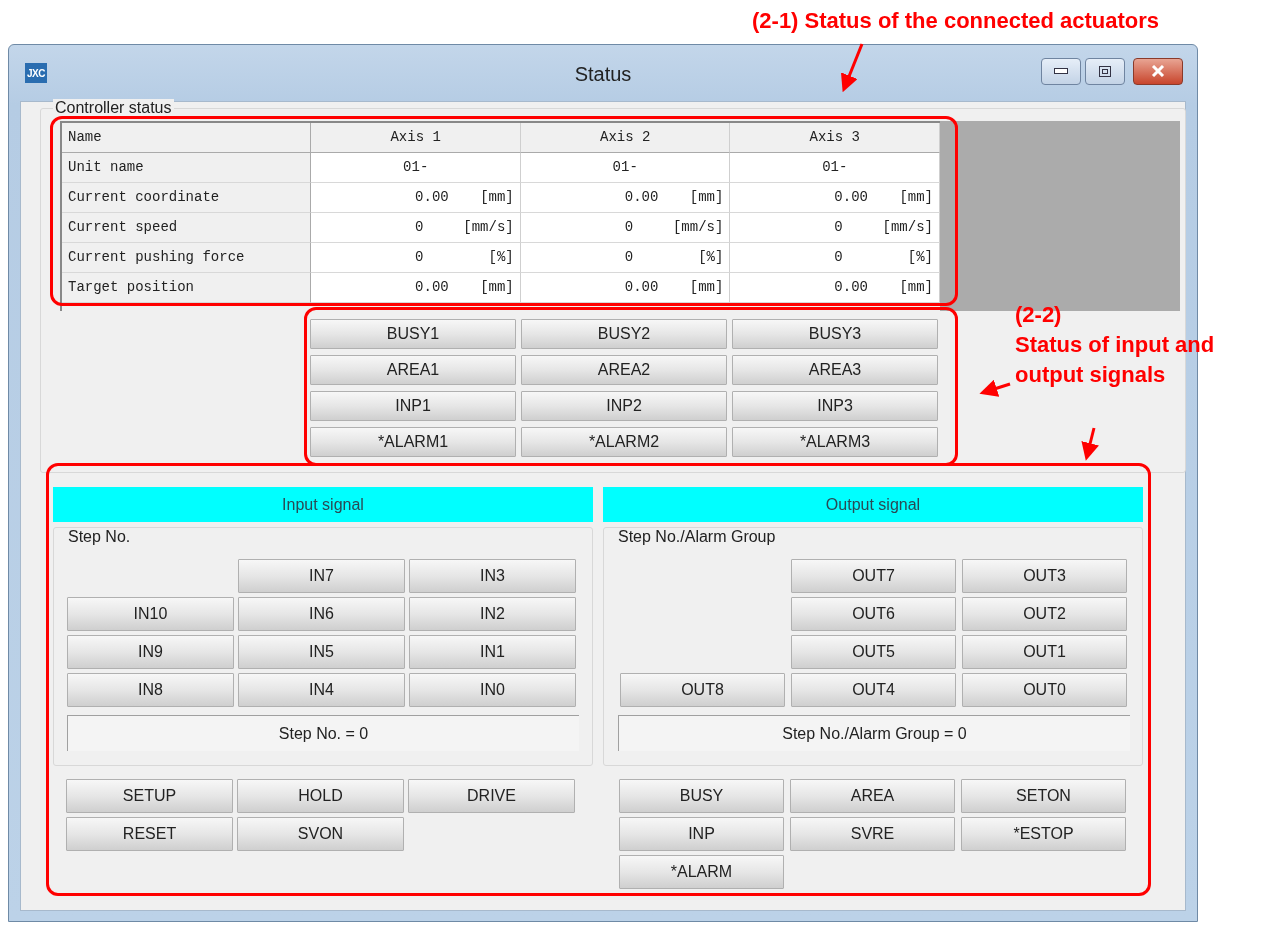 Image resolution: width=1286 pixels, height=925 pixels. I want to click on signal-button: *ALARM3, so click(835, 442).